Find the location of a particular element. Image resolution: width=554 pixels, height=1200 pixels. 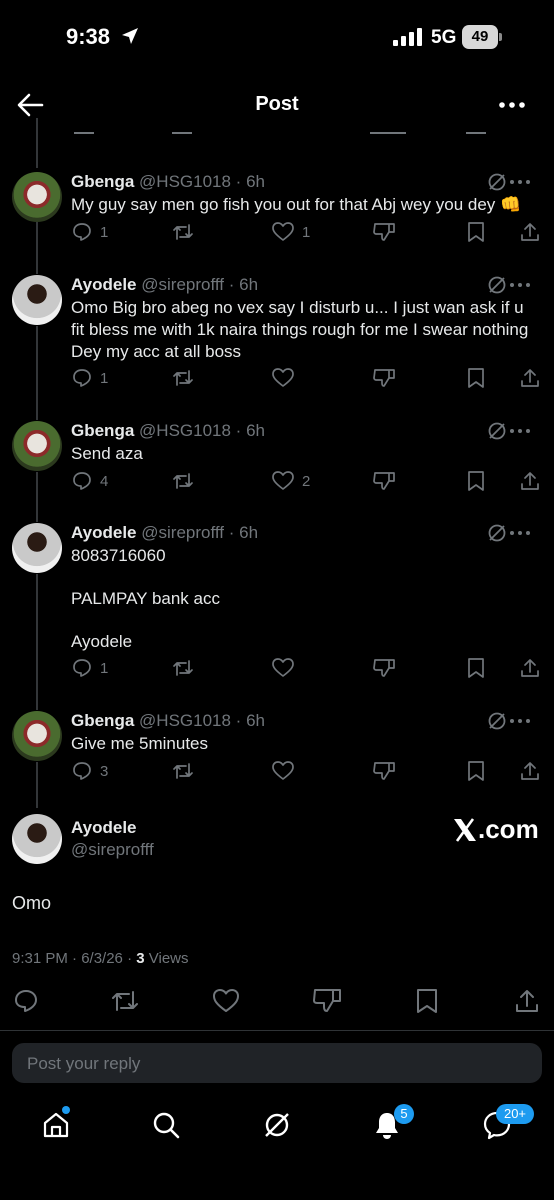

like-button: 1 is located at coordinates (291, 232).